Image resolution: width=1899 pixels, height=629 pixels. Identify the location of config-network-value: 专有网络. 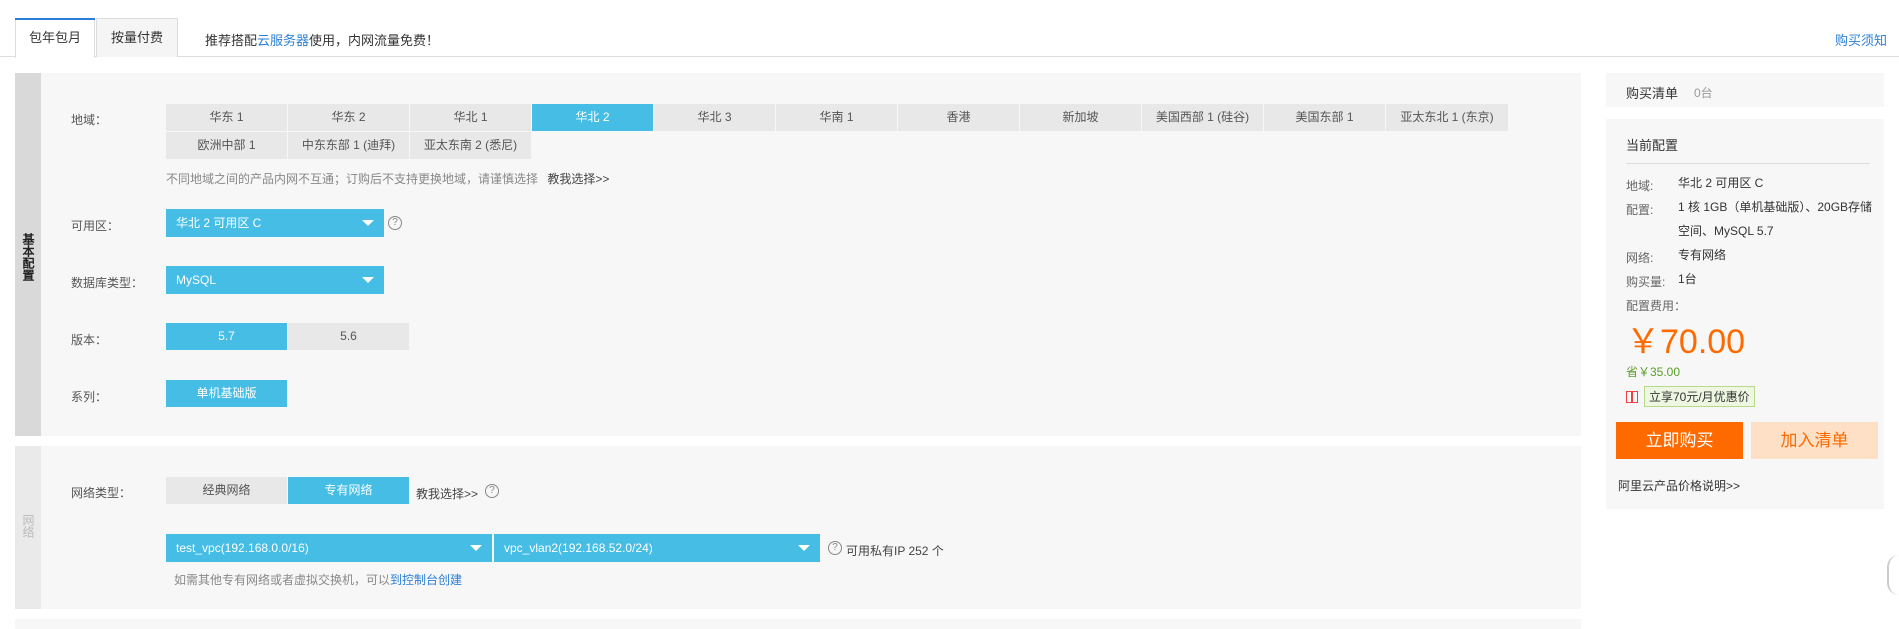
(1702, 255).